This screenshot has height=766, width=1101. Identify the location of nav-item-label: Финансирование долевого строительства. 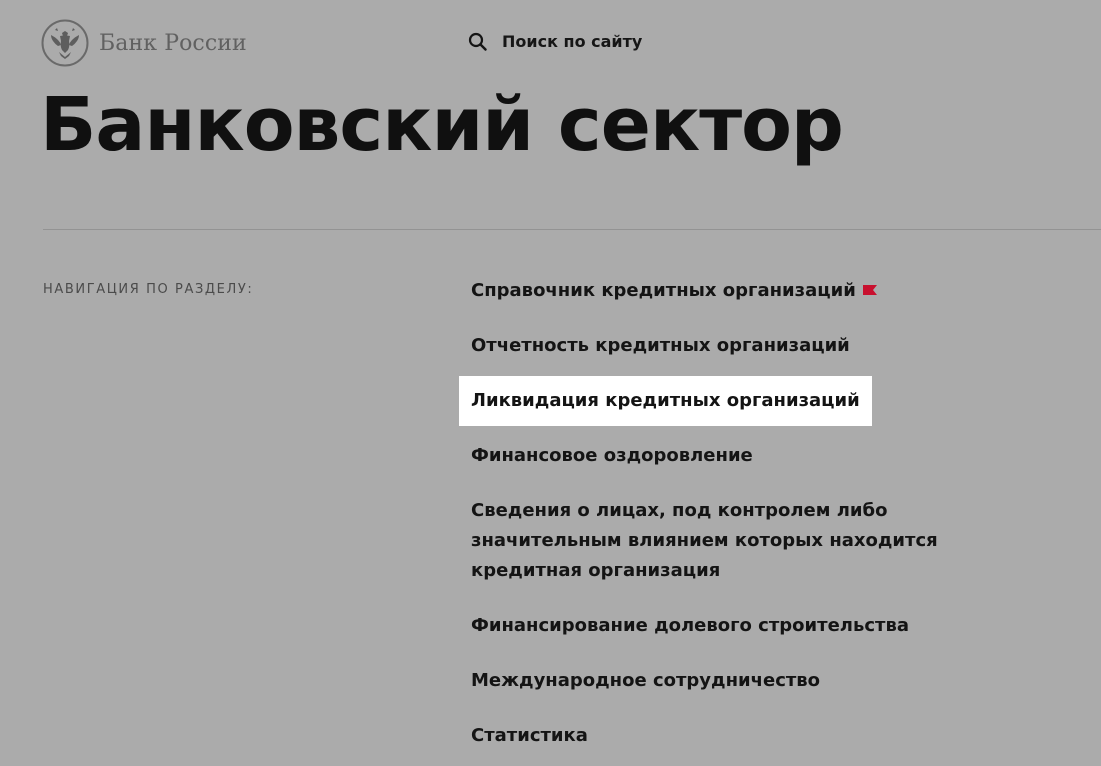
(690, 625).